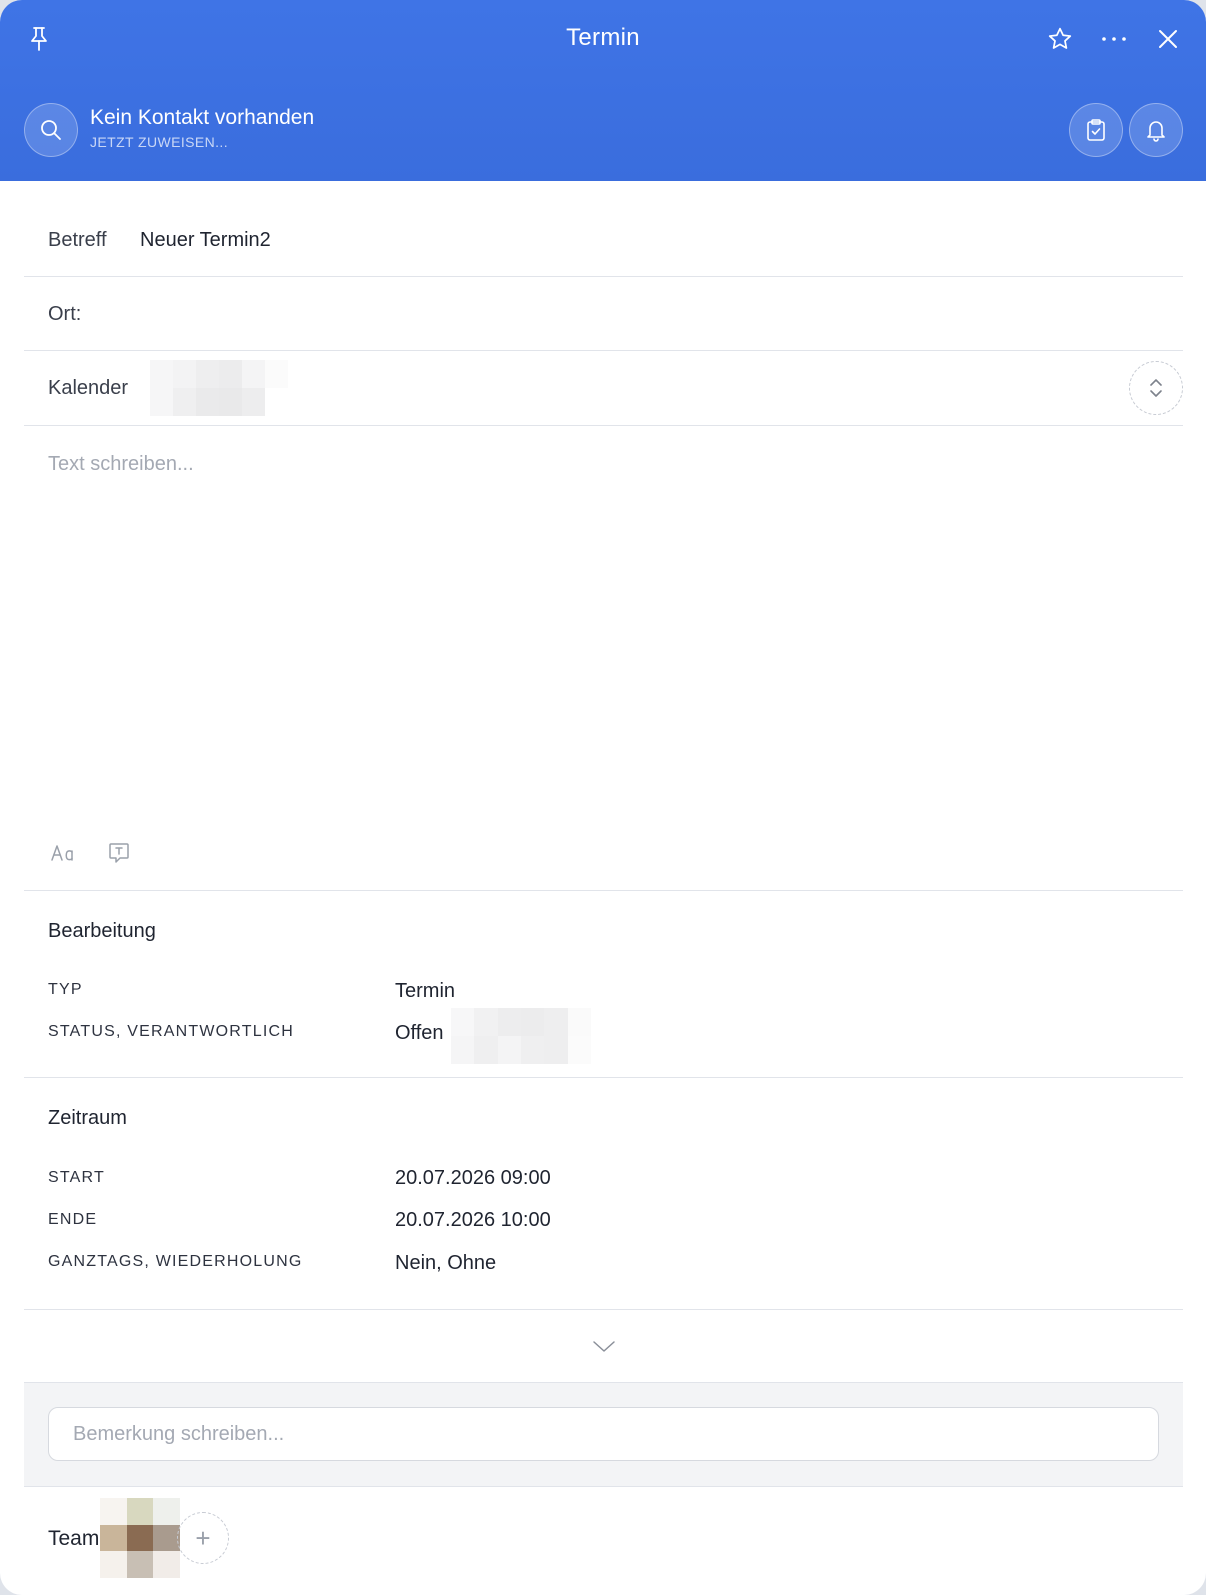  I want to click on text-format-icon, so click(63, 853).